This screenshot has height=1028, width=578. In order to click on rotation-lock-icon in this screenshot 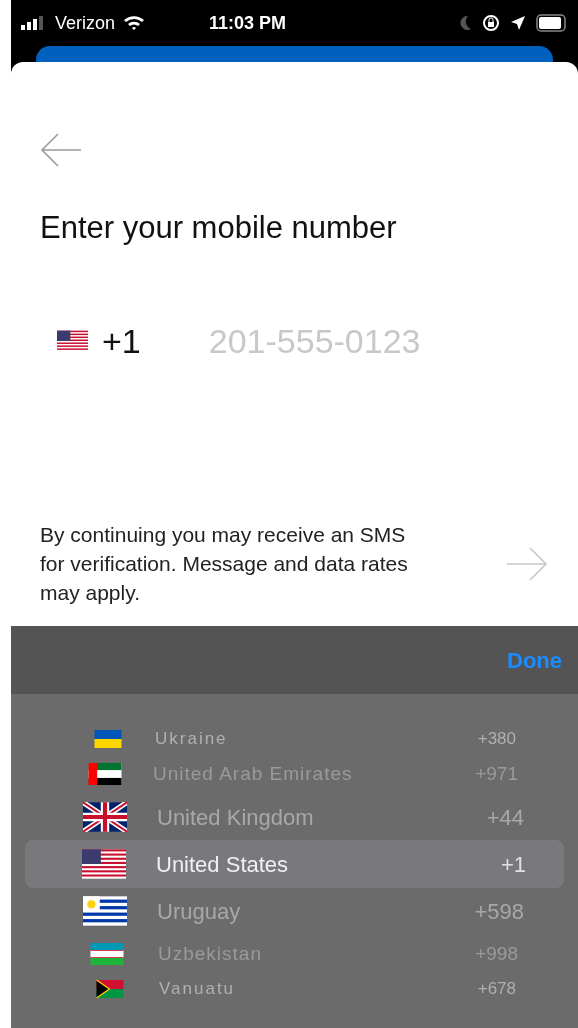, I will do `click(491, 23)`.